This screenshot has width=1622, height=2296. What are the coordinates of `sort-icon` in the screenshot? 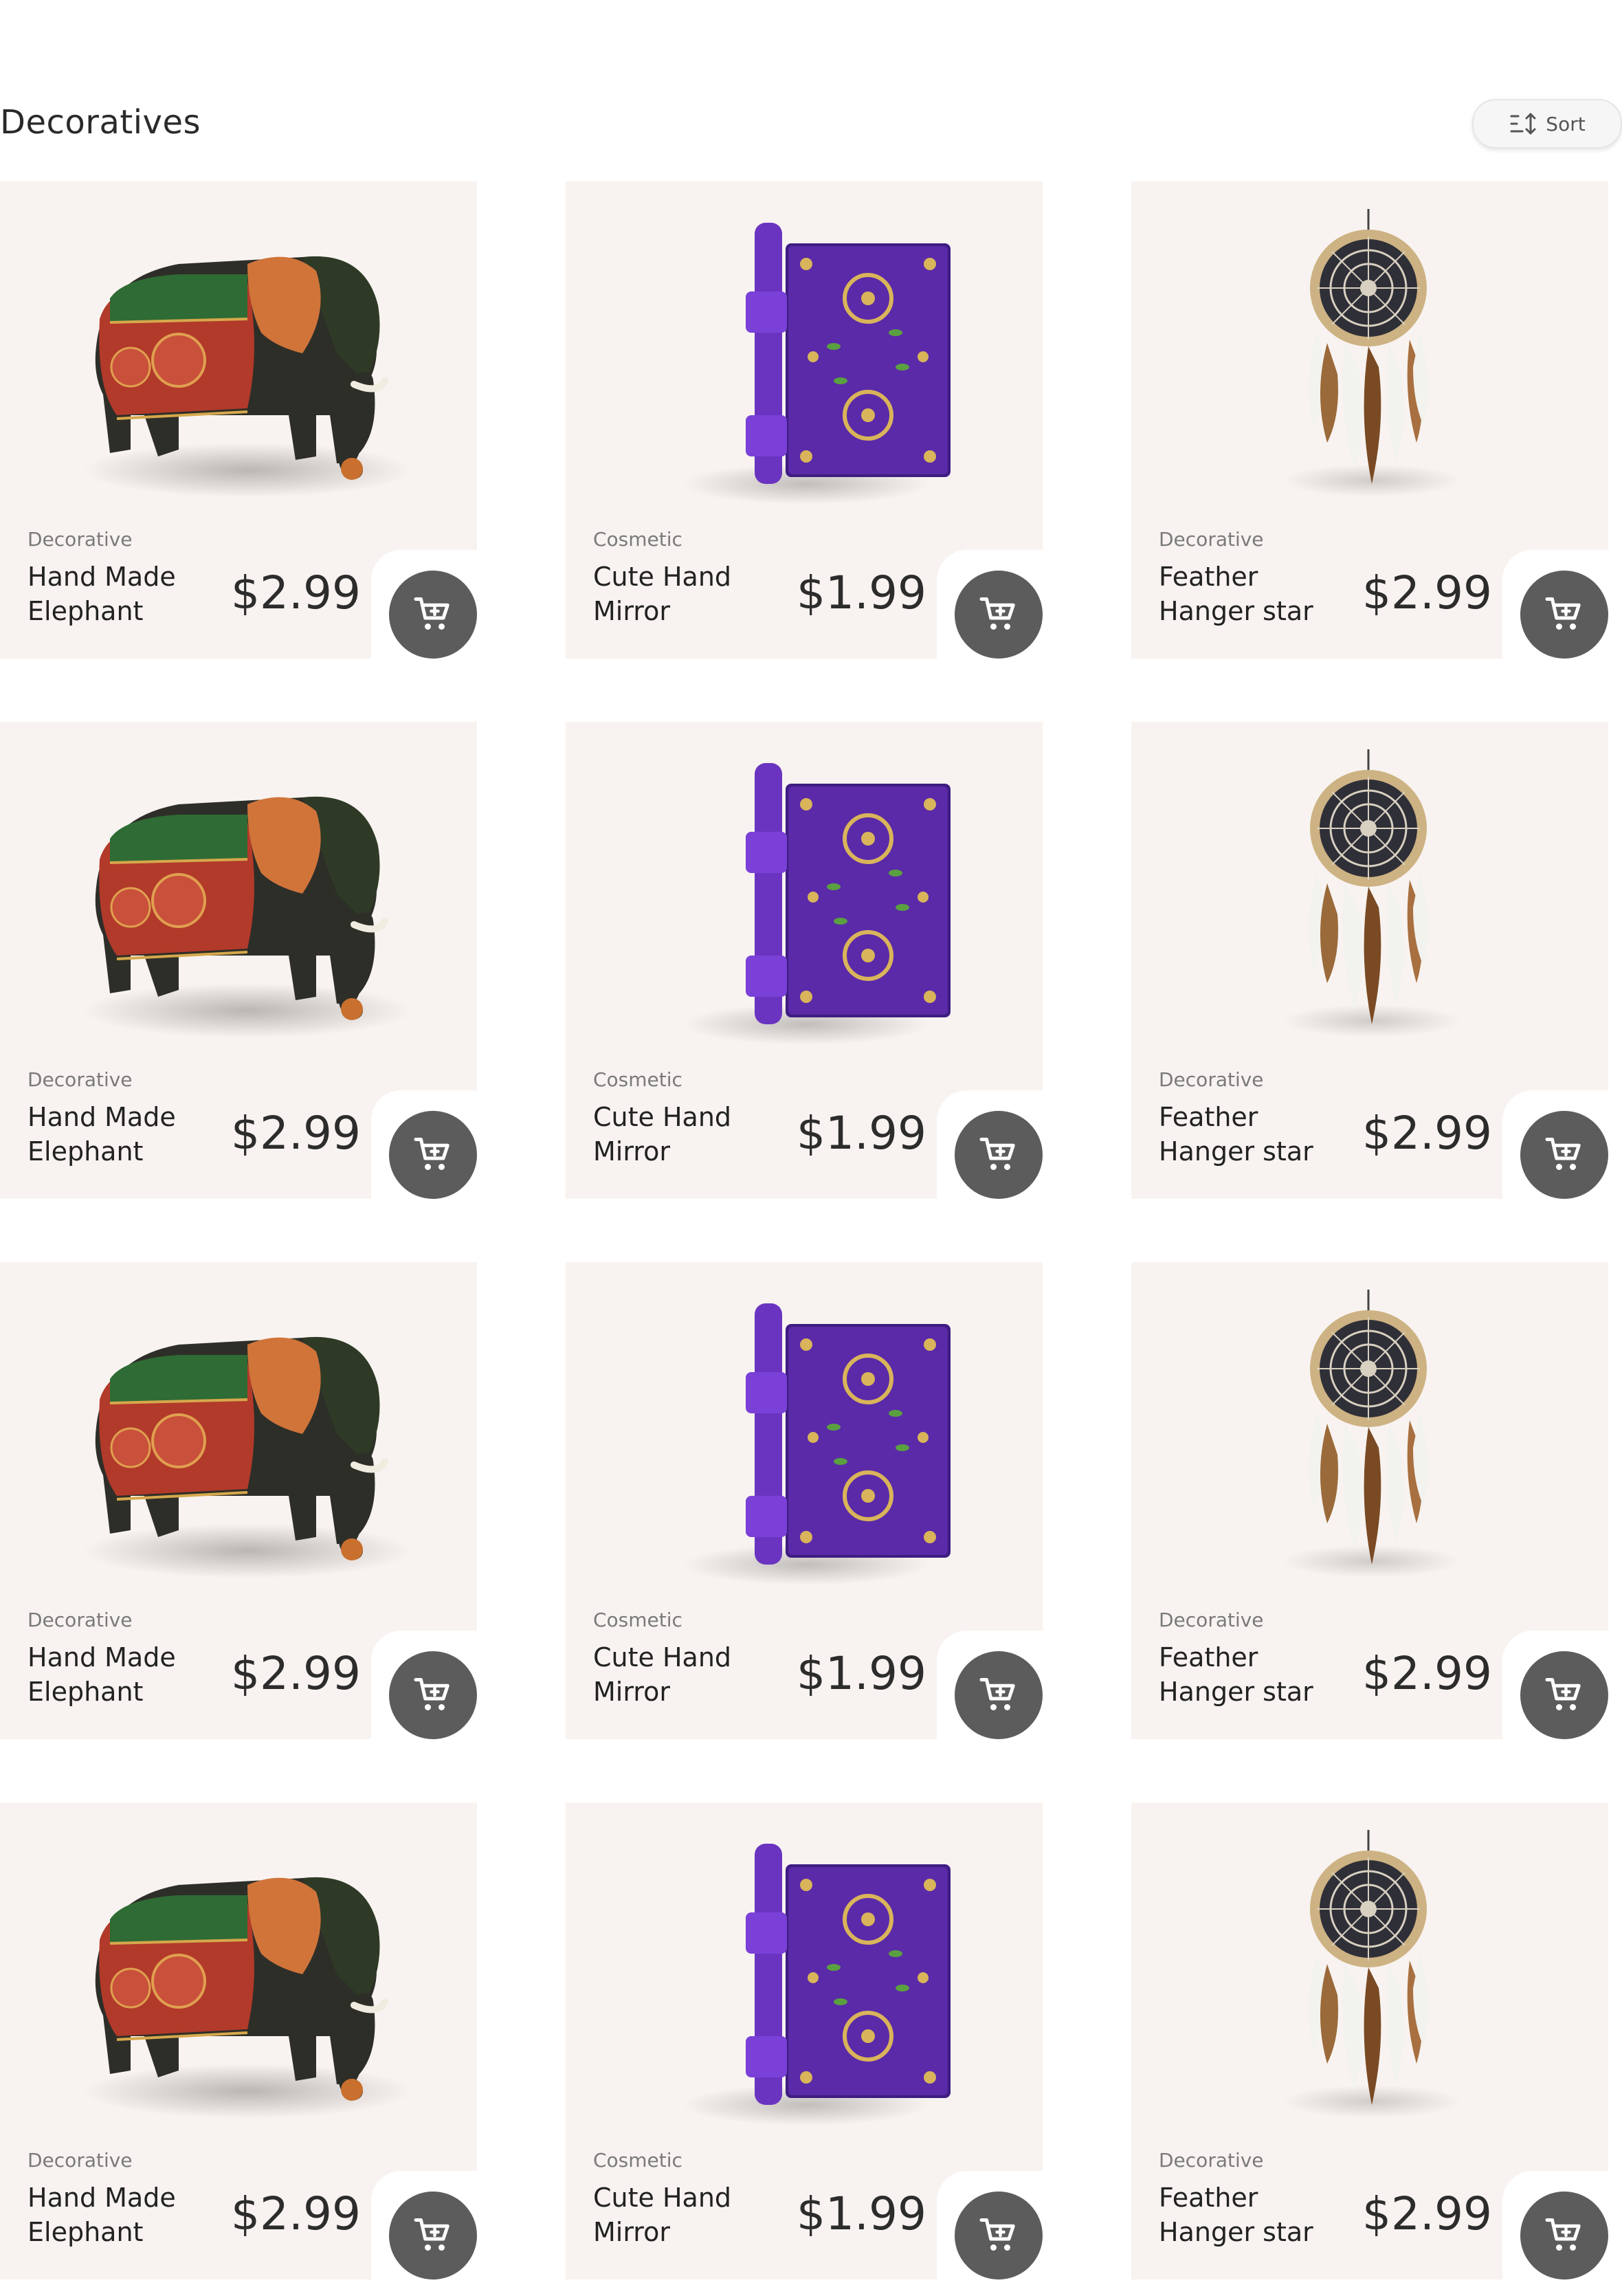 It's located at (1523, 124).